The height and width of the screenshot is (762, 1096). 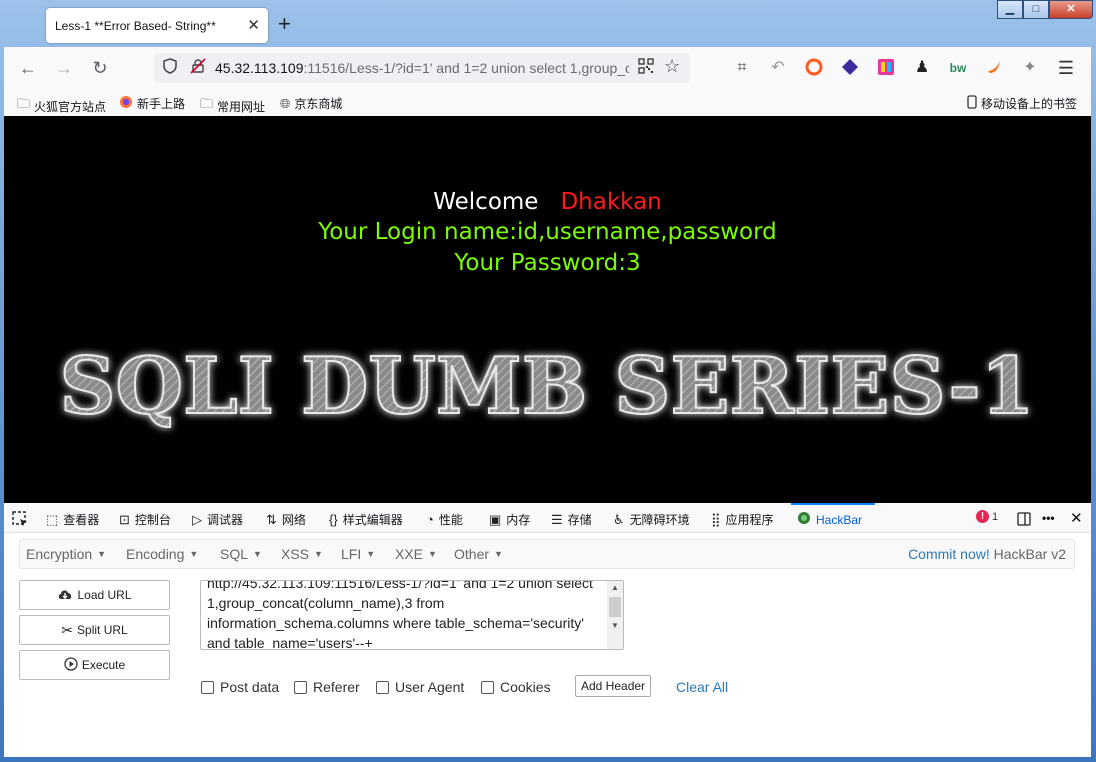 I want to click on welcome-line: Welcome Dhakkan, so click(x=547, y=202).